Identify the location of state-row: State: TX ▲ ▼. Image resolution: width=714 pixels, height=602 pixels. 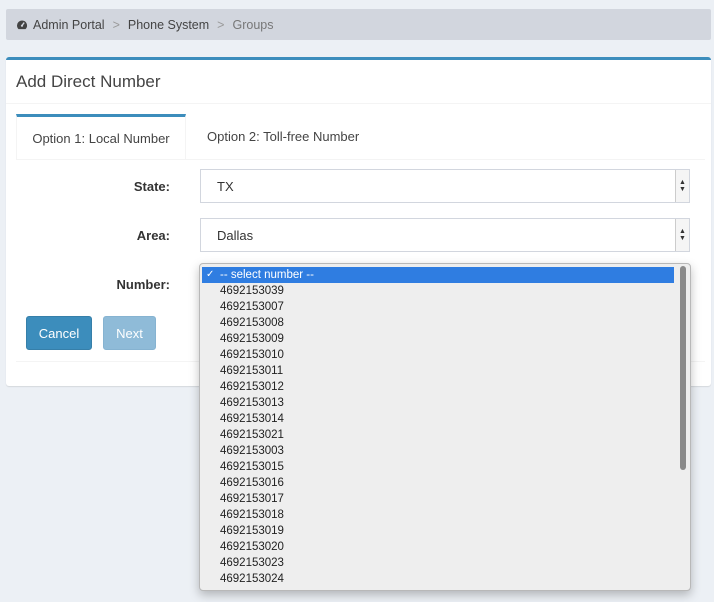
(360, 186).